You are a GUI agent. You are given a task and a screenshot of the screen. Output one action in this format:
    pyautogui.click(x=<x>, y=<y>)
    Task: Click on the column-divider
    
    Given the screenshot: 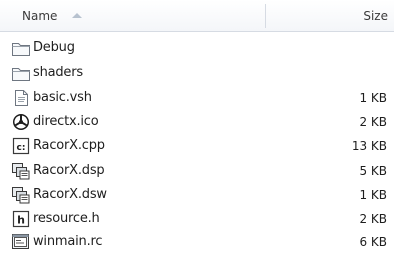 What is the action you would take?
    pyautogui.click(x=265, y=16)
    